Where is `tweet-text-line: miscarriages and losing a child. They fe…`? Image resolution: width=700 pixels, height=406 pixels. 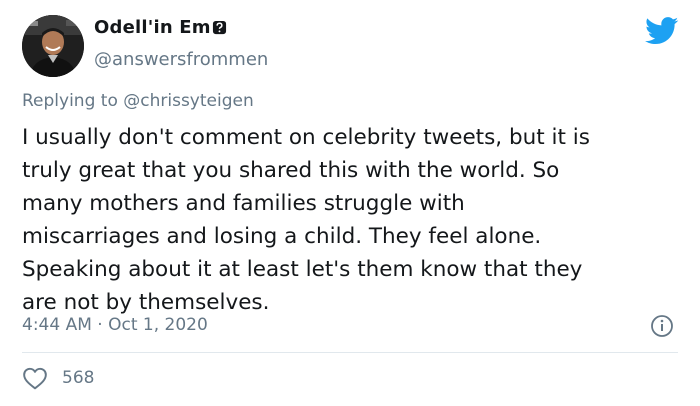 tweet-text-line: miscarriages and losing a child. They fe… is located at coordinates (282, 236).